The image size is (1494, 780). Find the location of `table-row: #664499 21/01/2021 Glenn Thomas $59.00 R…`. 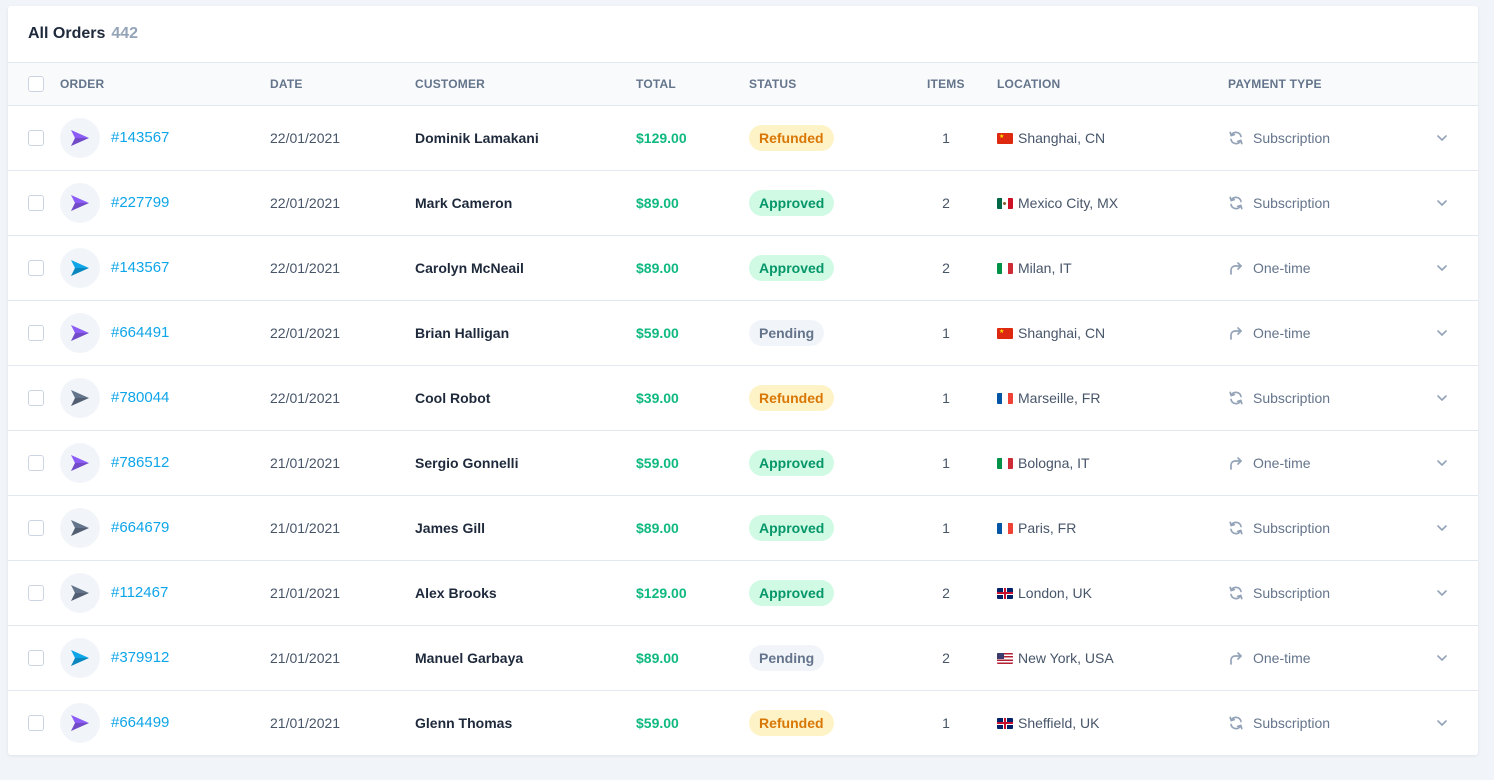

table-row: #664499 21/01/2021 Glenn Thomas $59.00 R… is located at coordinates (743, 723).